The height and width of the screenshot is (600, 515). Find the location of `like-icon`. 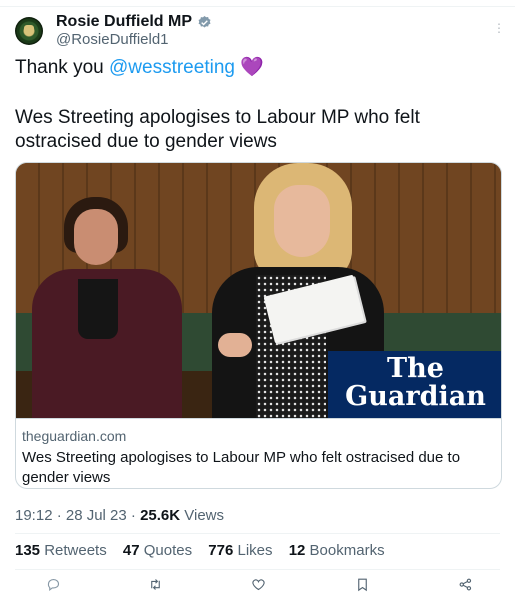

like-icon is located at coordinates (258, 584).